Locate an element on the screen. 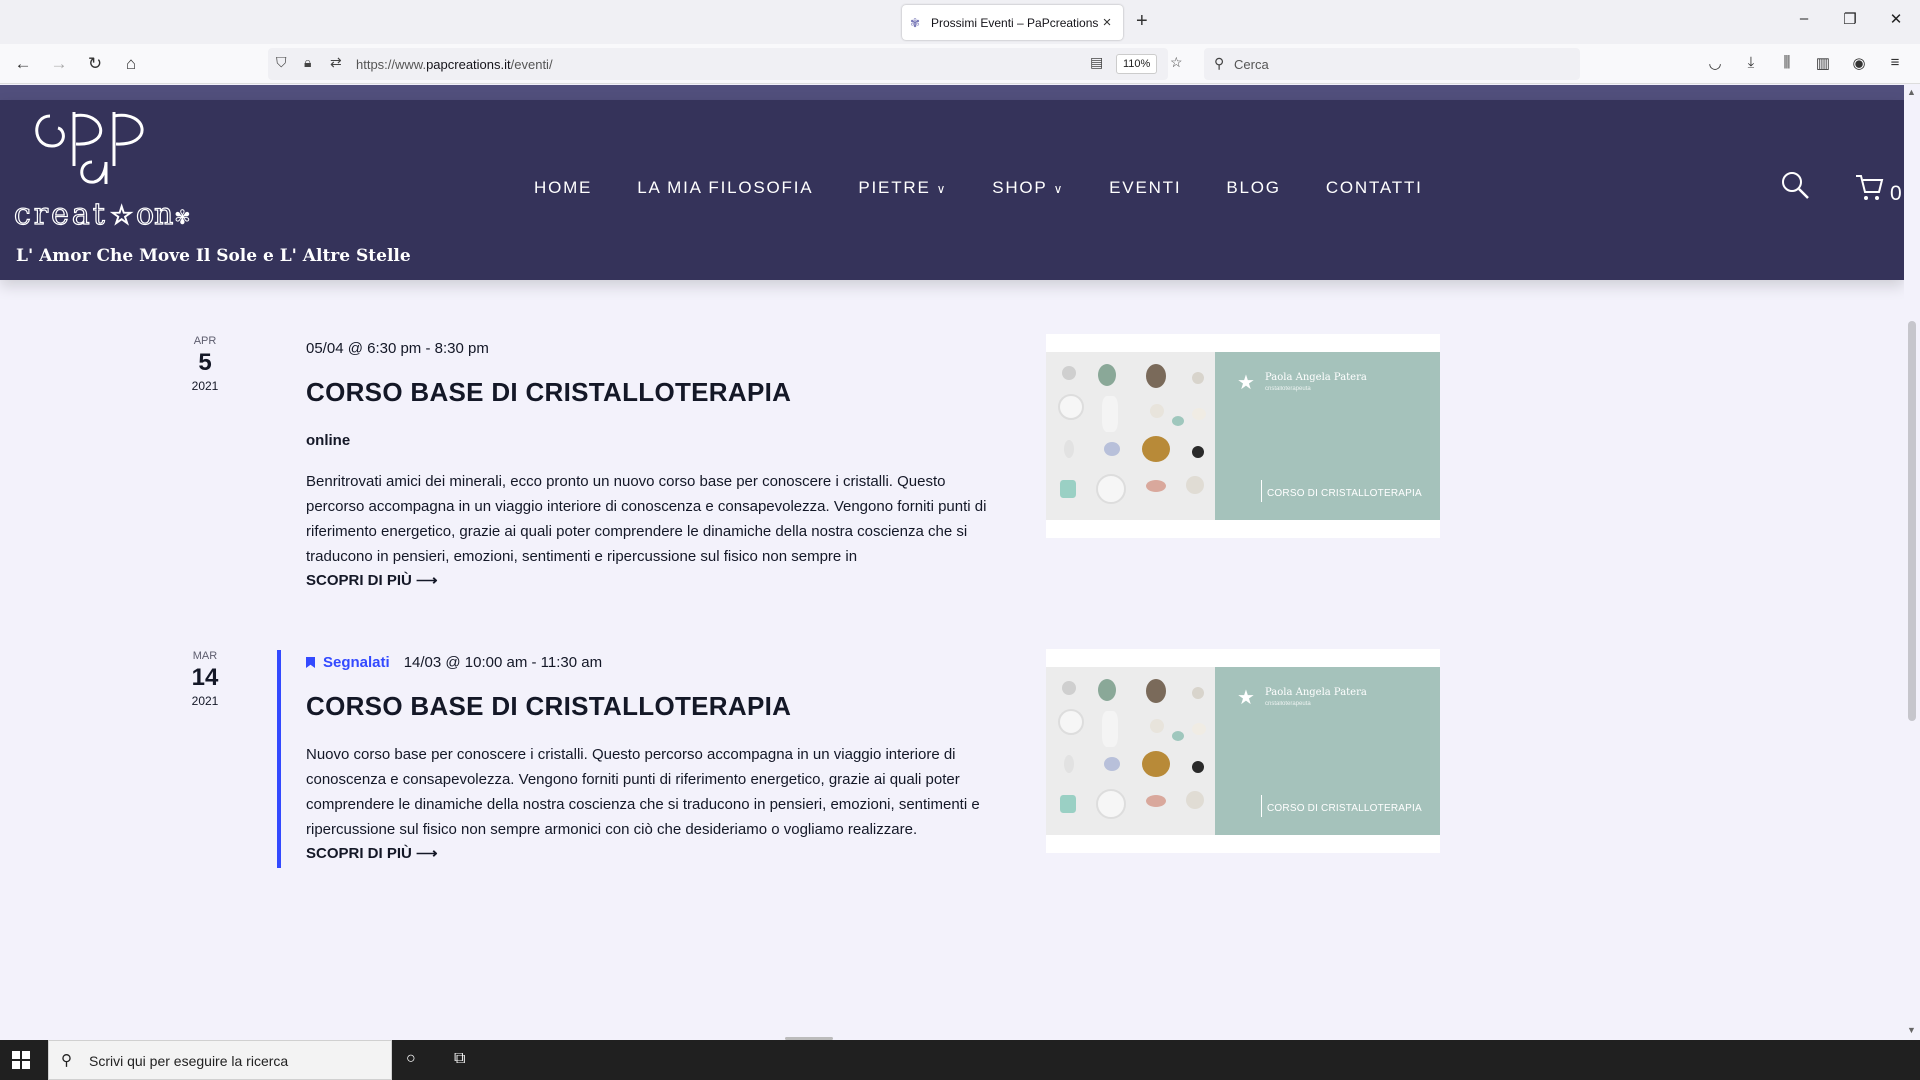 This screenshot has height=1080, width=1920. event-date: MAR 14 2021 is located at coordinates (205, 679).